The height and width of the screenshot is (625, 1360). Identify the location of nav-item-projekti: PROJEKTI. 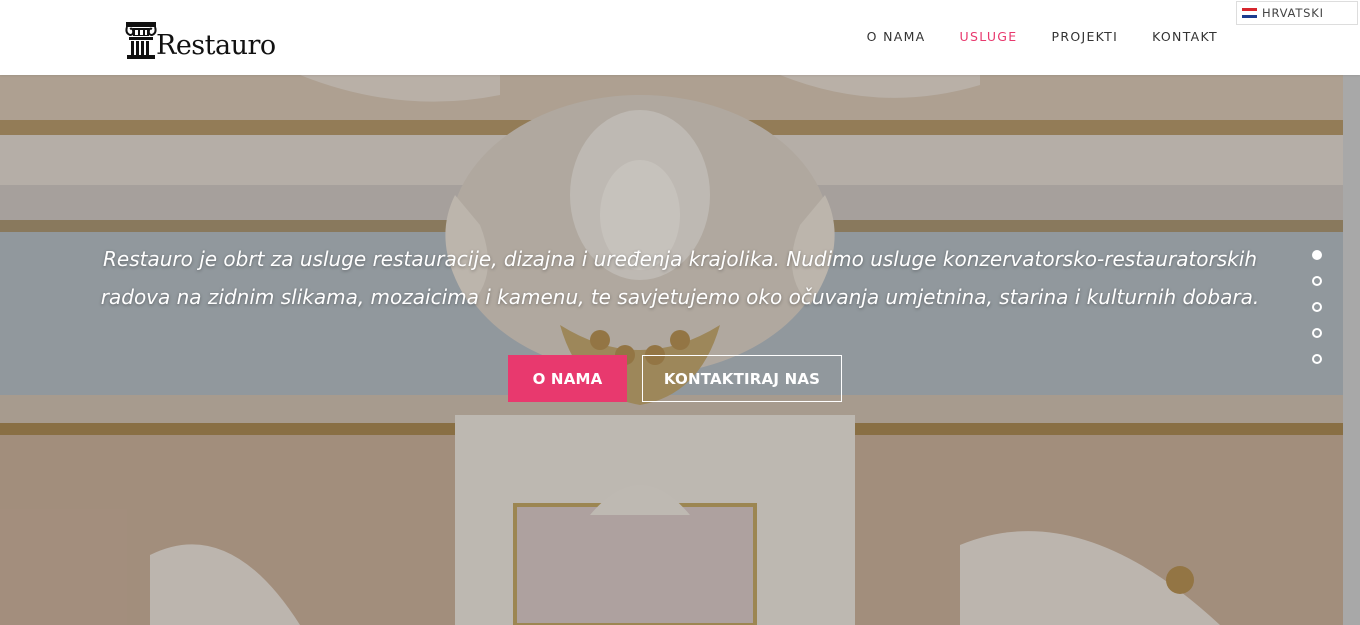
(1085, 36).